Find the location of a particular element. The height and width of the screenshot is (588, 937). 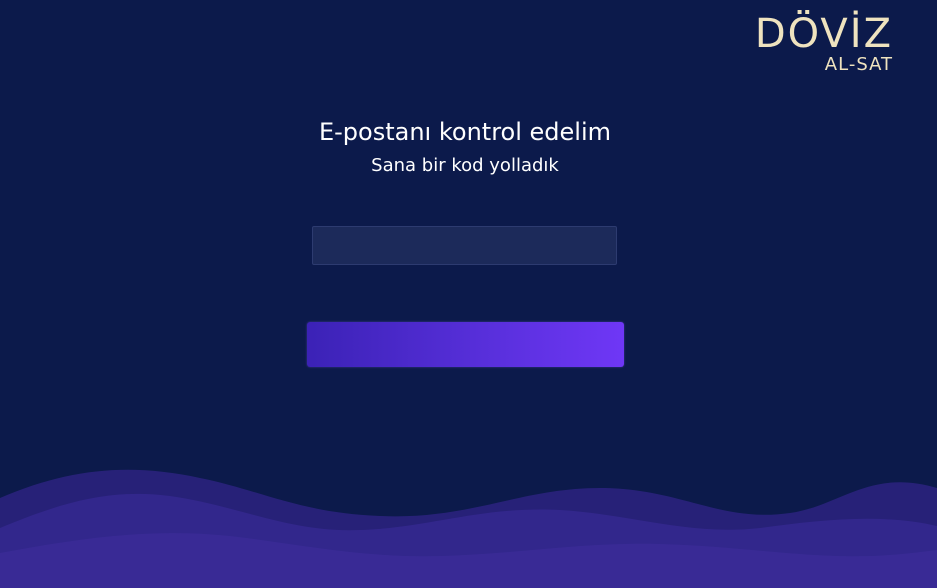

brand-tagline: AL-SAT is located at coordinates (858, 64).